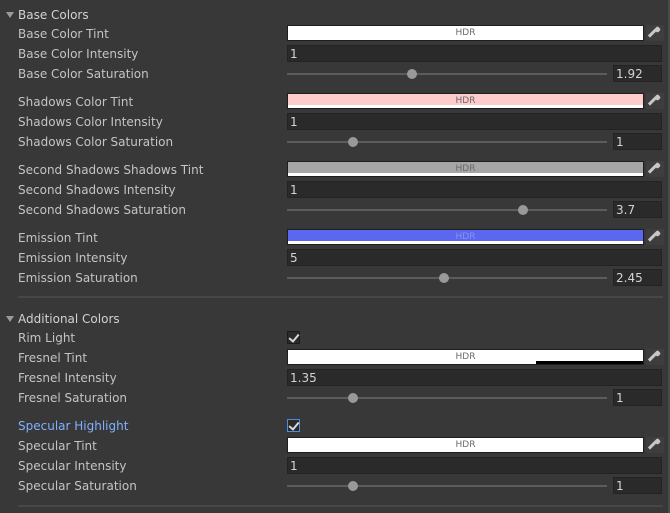 This screenshot has height=513, width=670. What do you see at coordinates (294, 258) in the screenshot?
I see `value: 5` at bounding box center [294, 258].